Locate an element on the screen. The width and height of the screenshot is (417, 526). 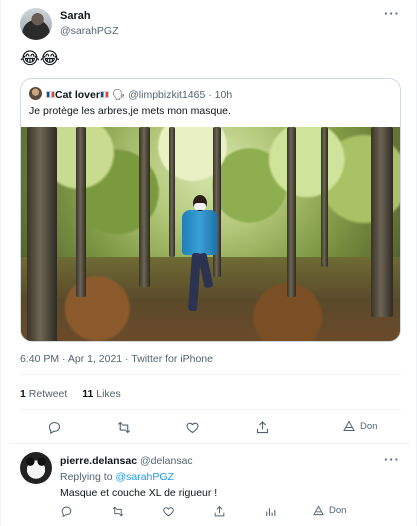
reply-actions: Don is located at coordinates (209, 514).